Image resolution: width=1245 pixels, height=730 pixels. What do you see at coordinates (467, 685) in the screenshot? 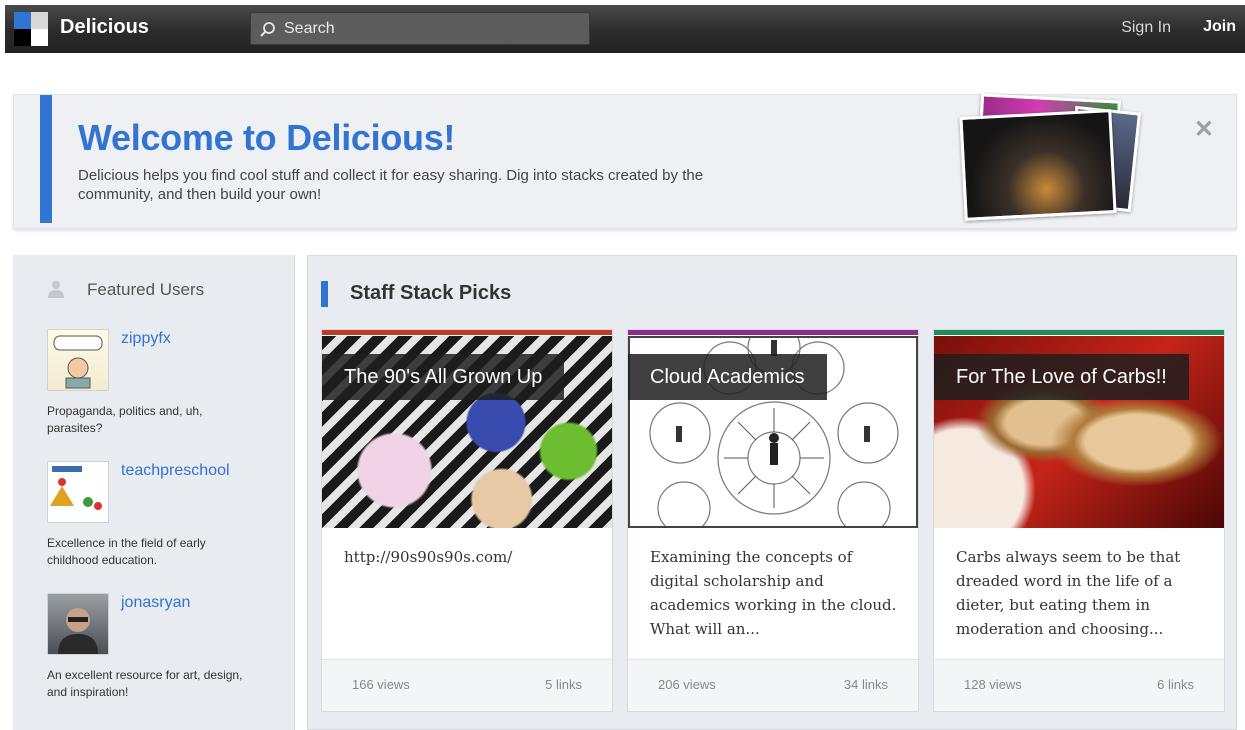
I see `stack-stats: 166 views 5 links` at bounding box center [467, 685].